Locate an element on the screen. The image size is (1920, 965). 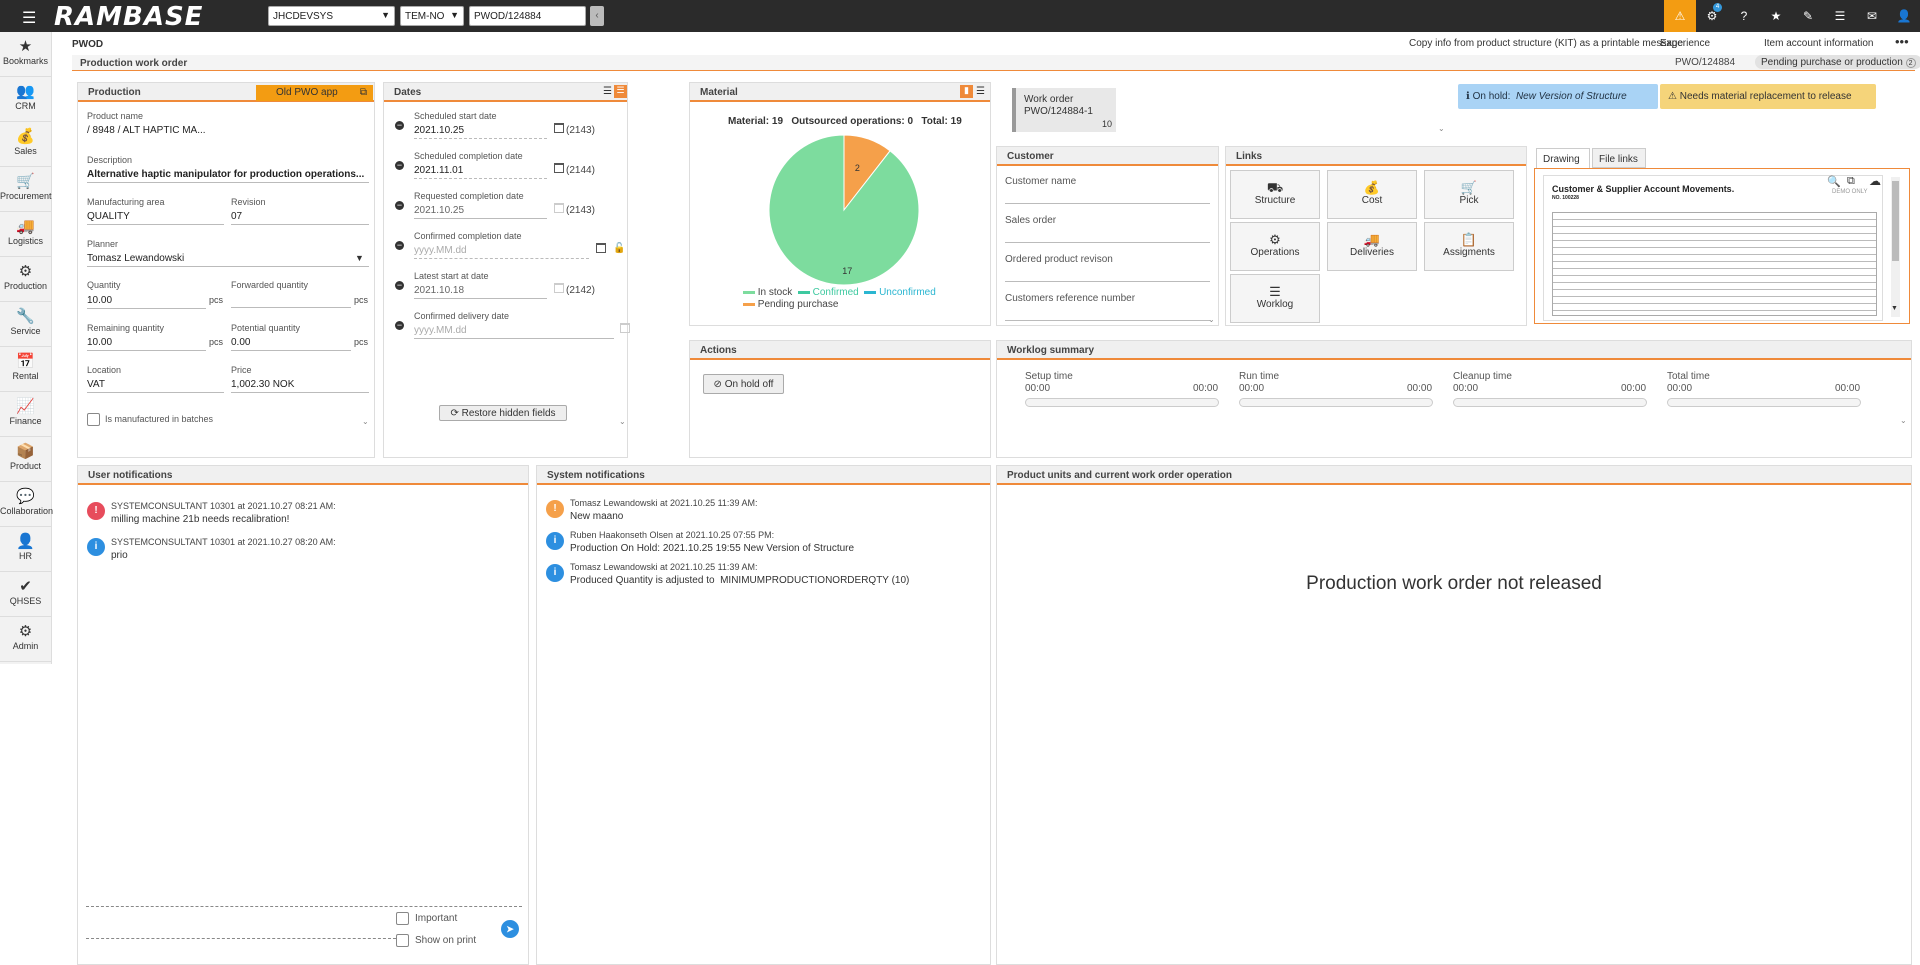
detail-view-icon: ☰ is located at coordinates (620, 91).